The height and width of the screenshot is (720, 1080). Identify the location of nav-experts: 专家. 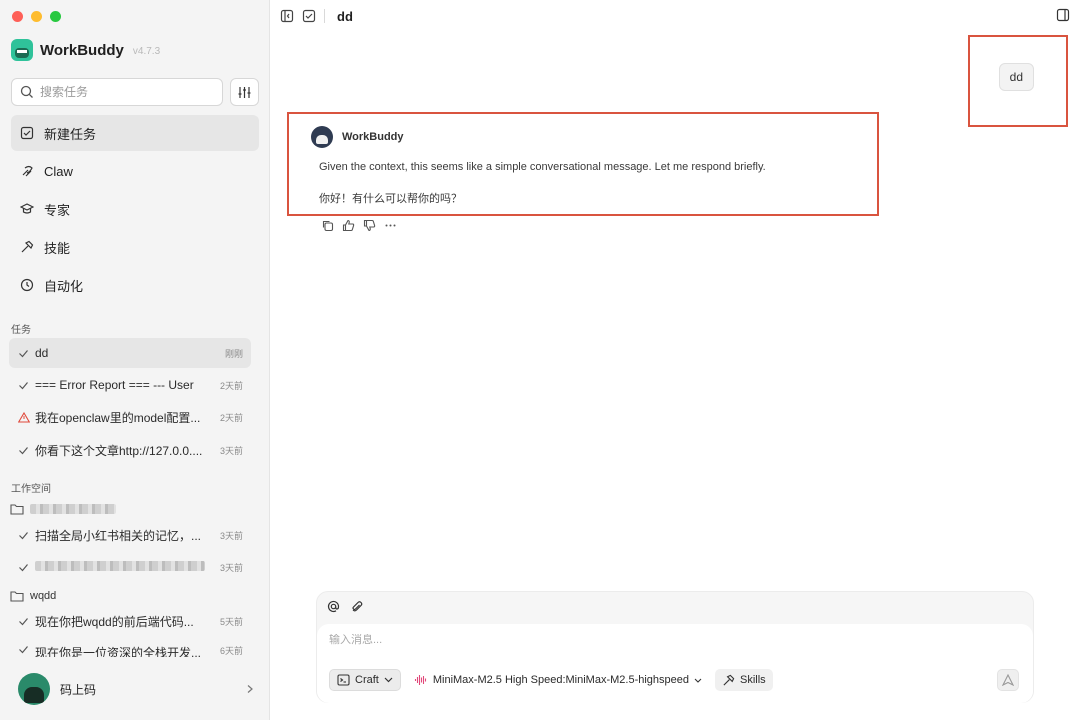
(135, 209).